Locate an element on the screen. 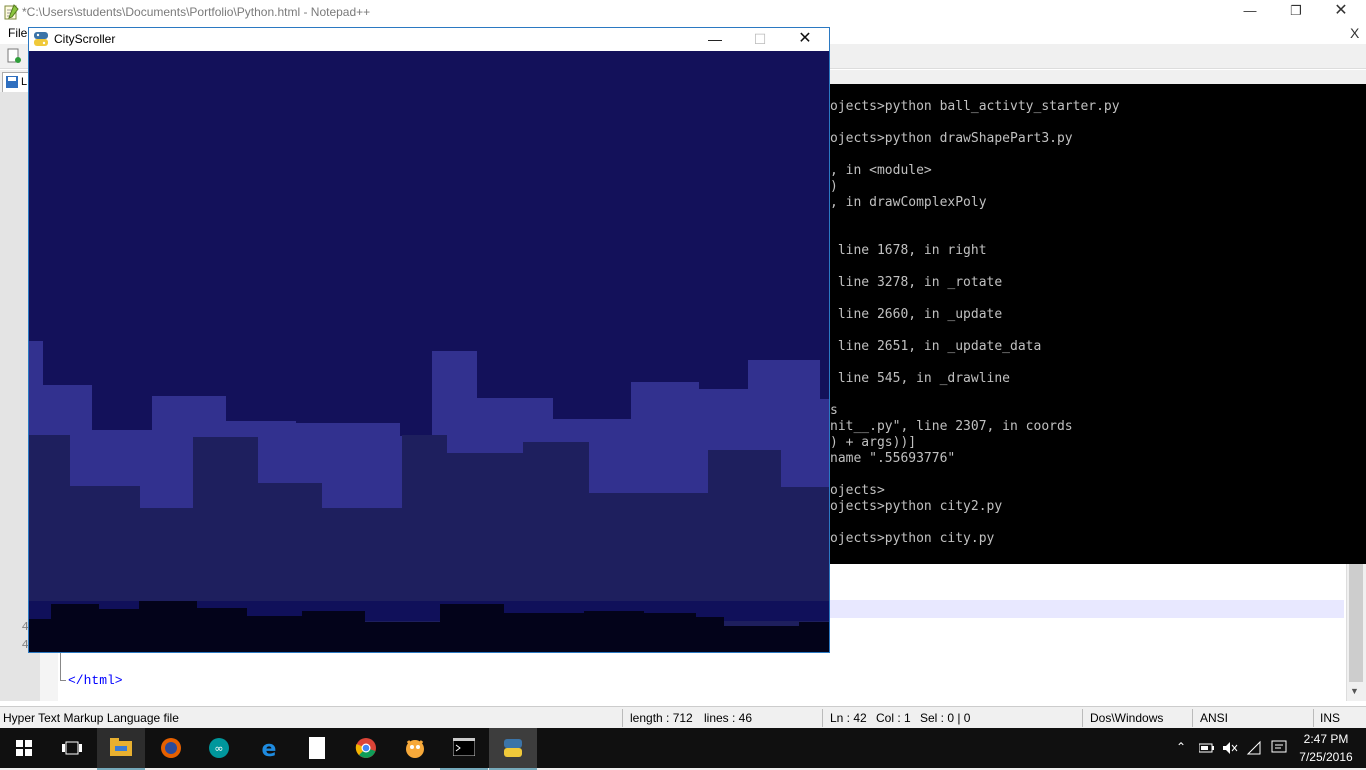 This screenshot has width=1366, height=770. edge-icon: e is located at coordinates (269, 748).